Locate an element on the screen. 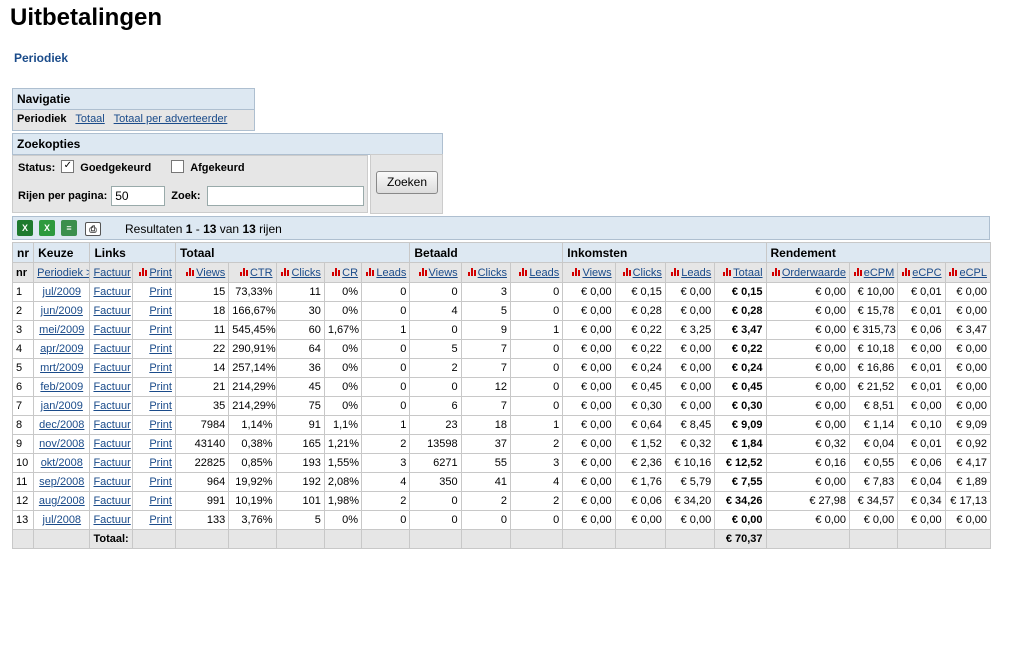 This screenshot has height=647, width=1026. table-cell: 13598 is located at coordinates (435, 444).